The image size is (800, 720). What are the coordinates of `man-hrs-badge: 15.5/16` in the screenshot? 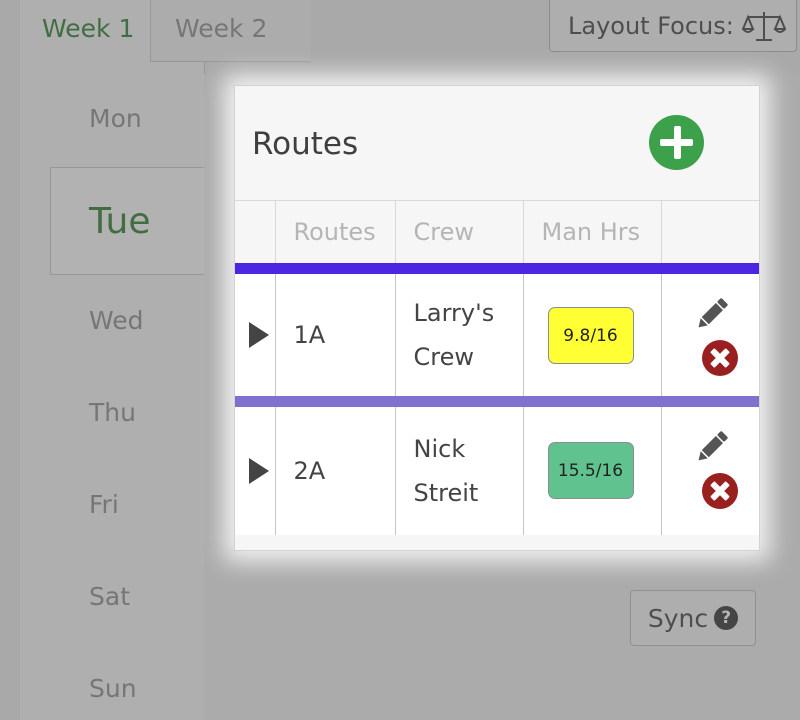 It's located at (590, 471).